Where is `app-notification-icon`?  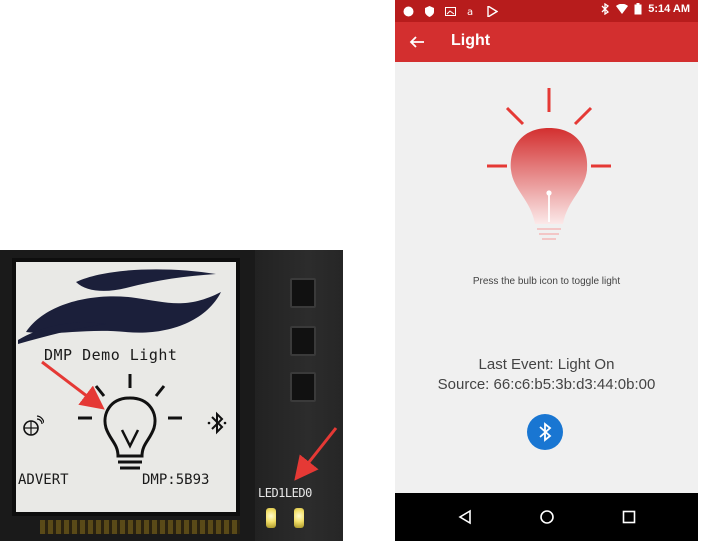 app-notification-icon is located at coordinates (408, 11).